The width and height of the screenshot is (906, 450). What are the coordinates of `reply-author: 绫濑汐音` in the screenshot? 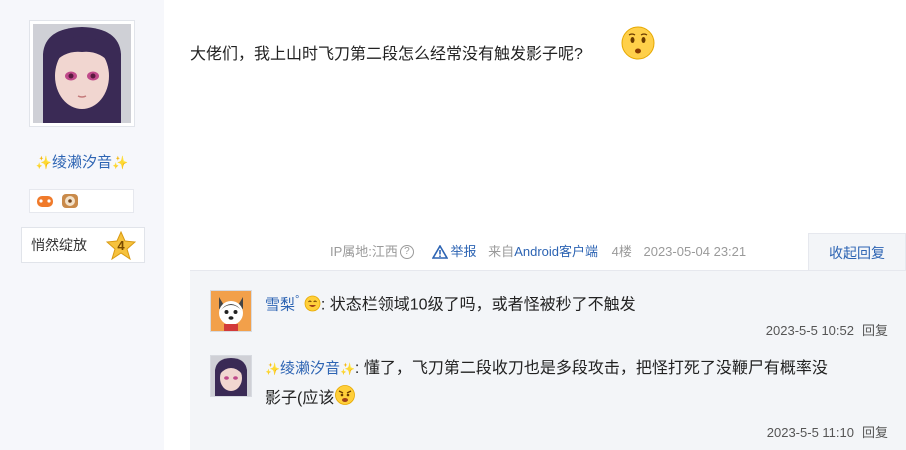 It's located at (310, 368).